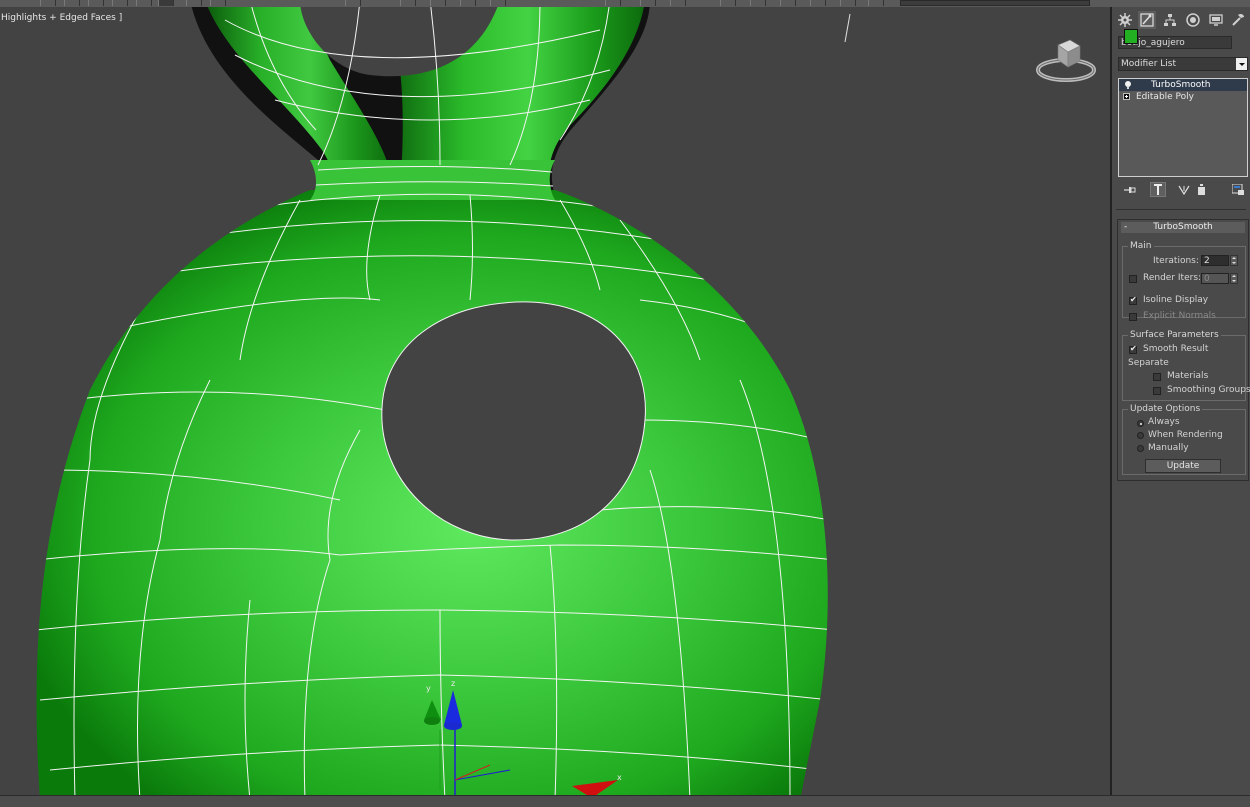 This screenshot has width=1250, height=807. I want to click on smoothing-groups-label: Smoothing Groups, so click(1208, 390).